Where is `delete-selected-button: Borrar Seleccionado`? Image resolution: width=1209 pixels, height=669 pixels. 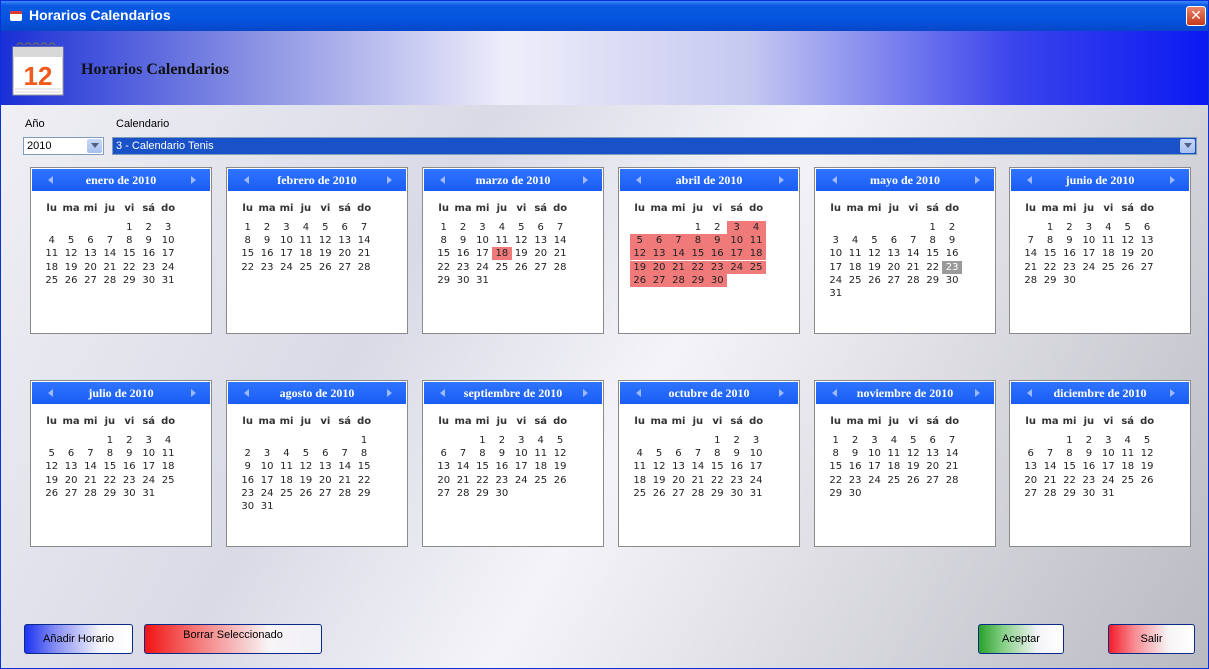 delete-selected-button: Borrar Seleccionado is located at coordinates (233, 639).